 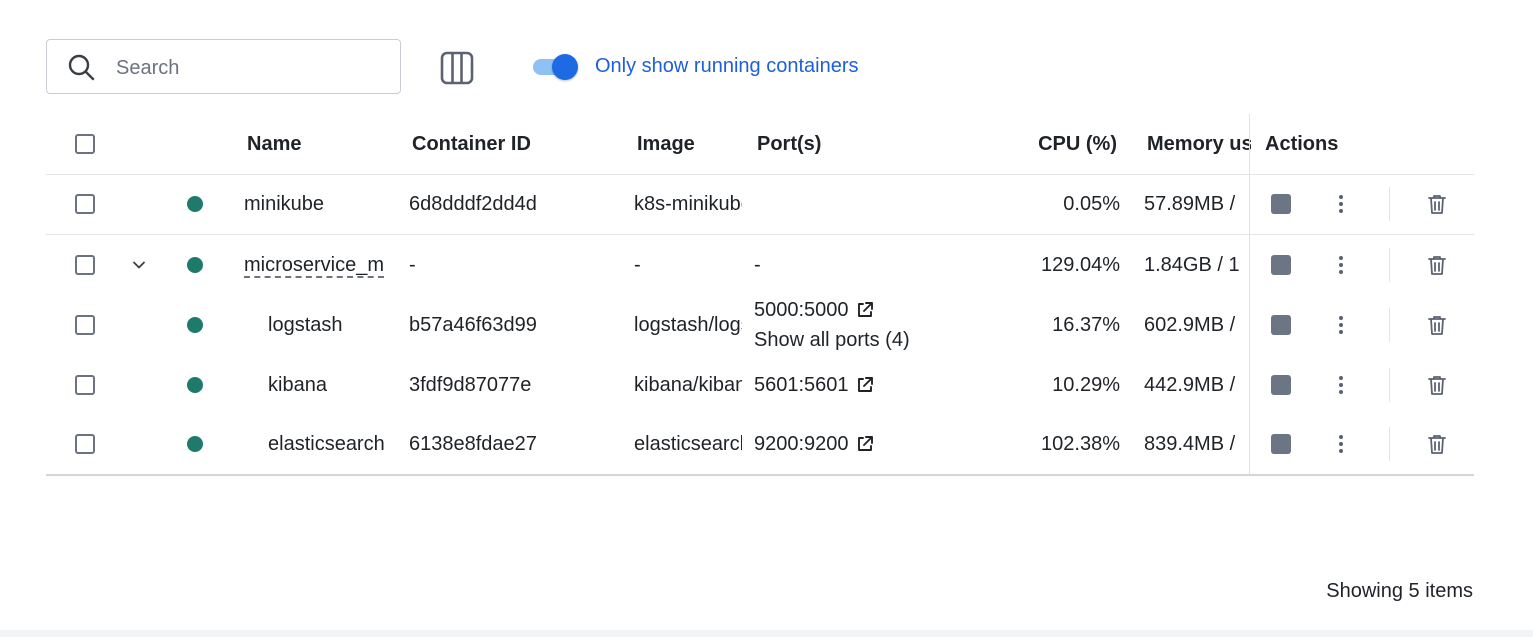 What do you see at coordinates (473, 443) in the screenshot?
I see `container-id: 6138e8fdae27` at bounding box center [473, 443].